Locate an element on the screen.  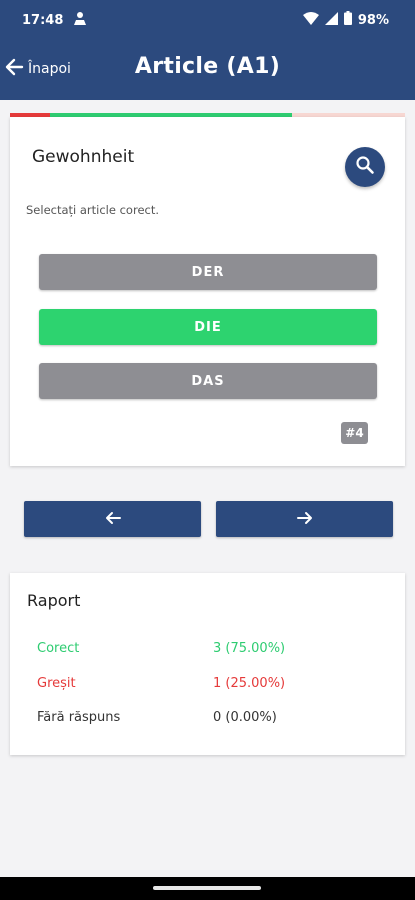
top-bar: 17:48 98% Înapoi Article (A1) is located at coordinates (207, 50).